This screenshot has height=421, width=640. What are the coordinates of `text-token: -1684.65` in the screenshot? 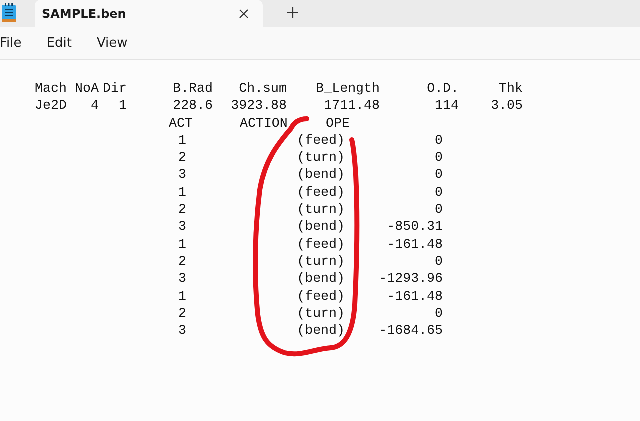 It's located at (410, 331).